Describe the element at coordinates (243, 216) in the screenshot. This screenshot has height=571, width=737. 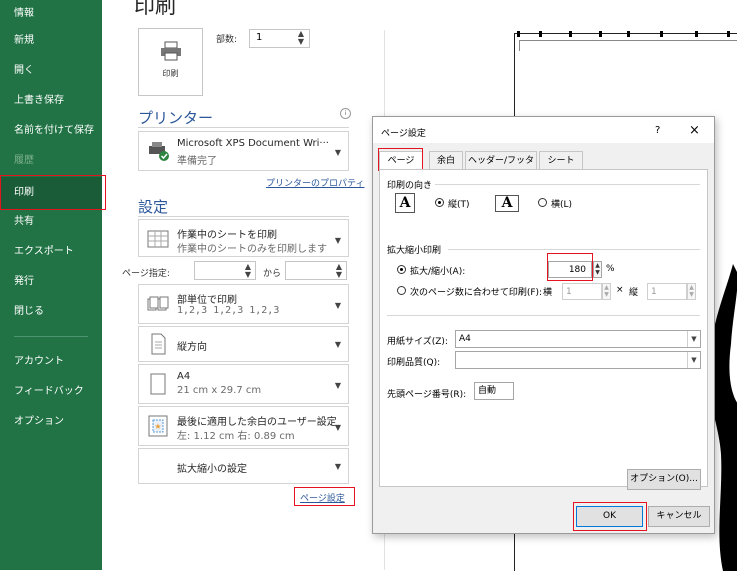
I see `settings-divider` at that location.